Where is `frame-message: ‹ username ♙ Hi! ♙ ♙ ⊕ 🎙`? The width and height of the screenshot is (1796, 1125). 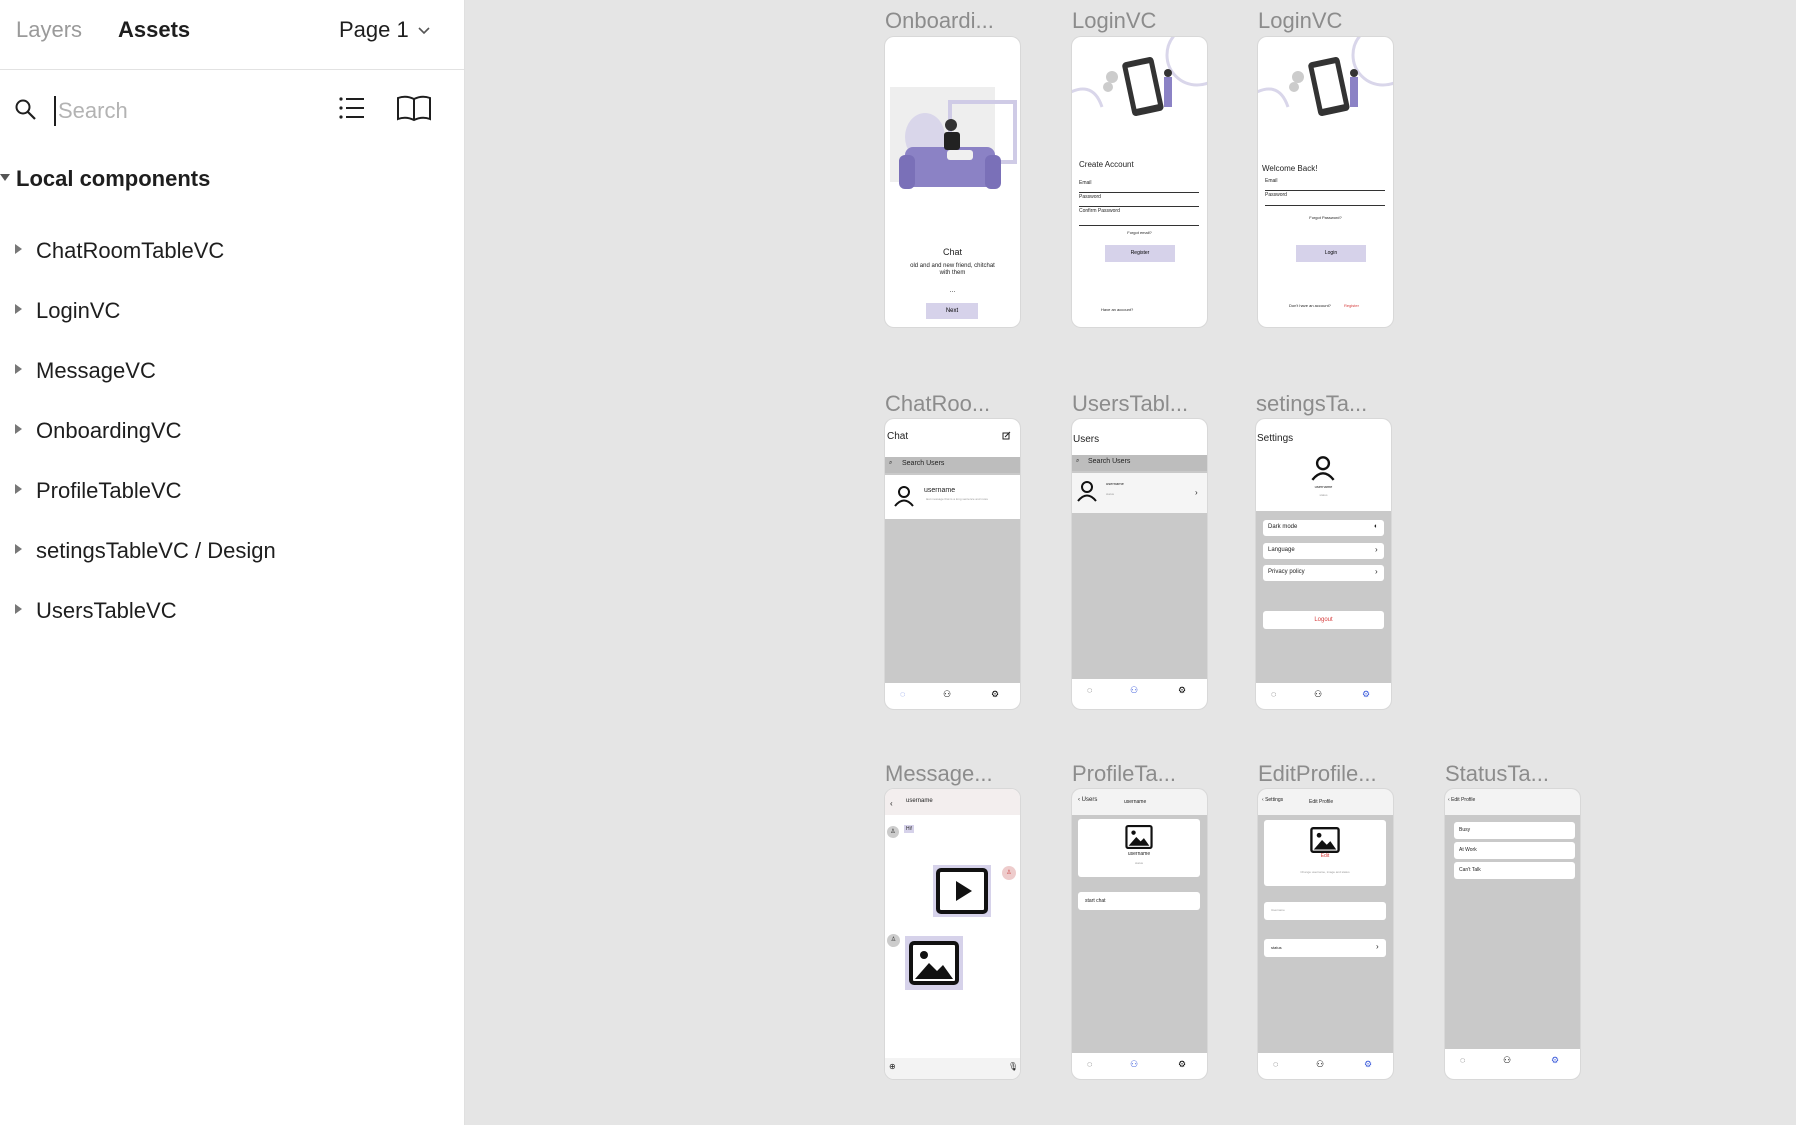 frame-message: ‹ username ♙ Hi! ♙ ♙ ⊕ 🎙 is located at coordinates (952, 934).